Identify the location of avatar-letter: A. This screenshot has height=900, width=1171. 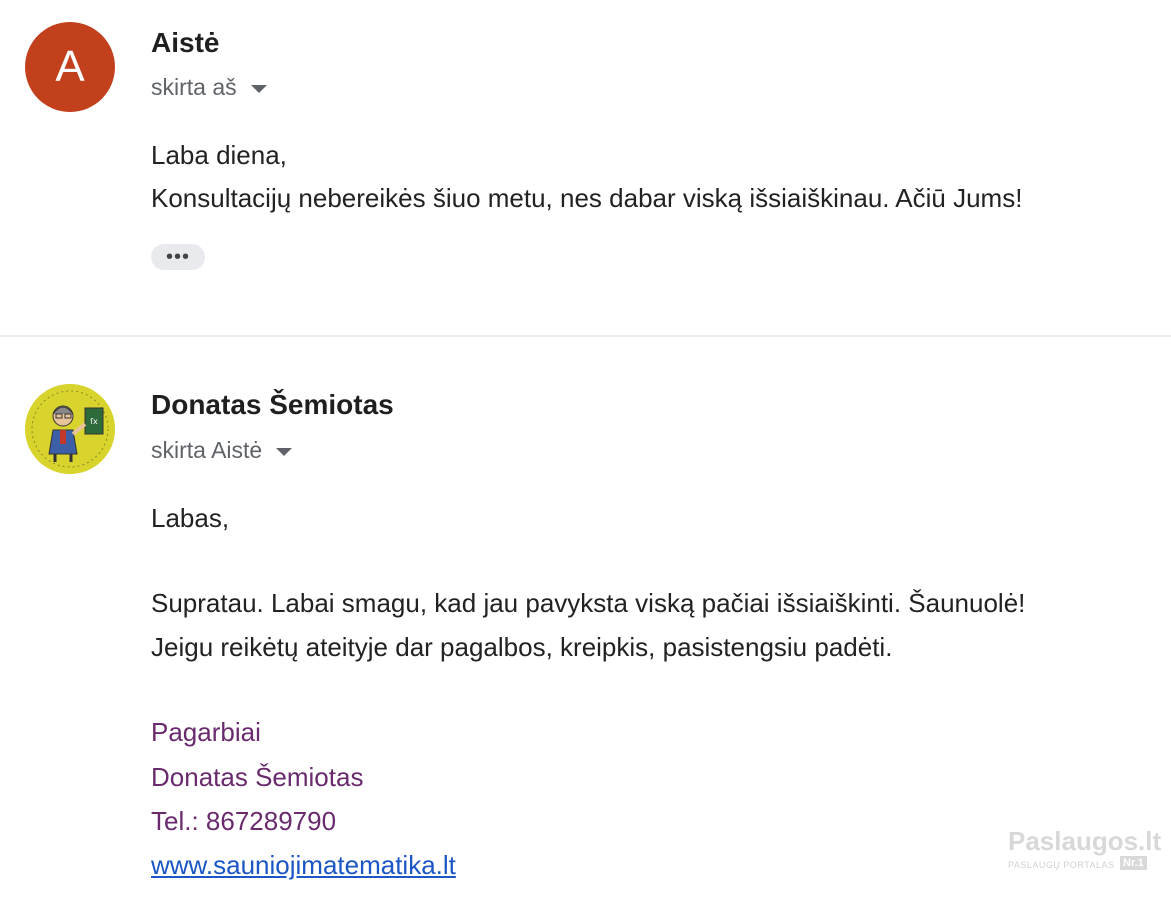
(70, 66).